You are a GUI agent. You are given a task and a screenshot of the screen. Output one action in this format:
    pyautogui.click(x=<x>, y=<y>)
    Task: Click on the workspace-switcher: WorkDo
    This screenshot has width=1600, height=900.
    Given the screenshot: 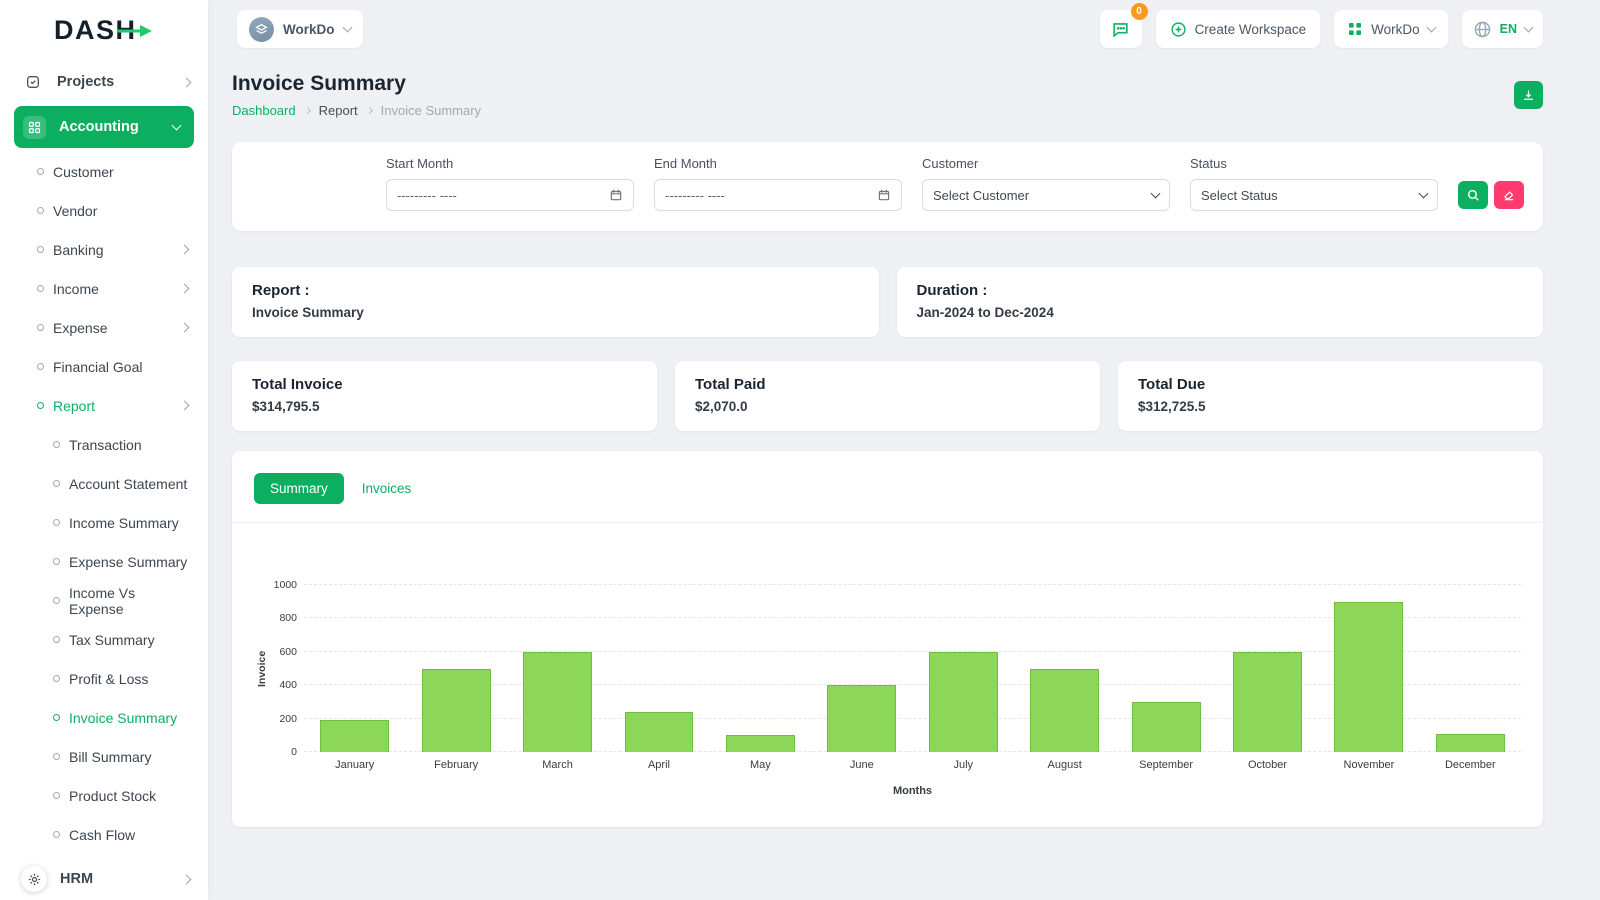 What is the action you would take?
    pyautogui.click(x=300, y=29)
    